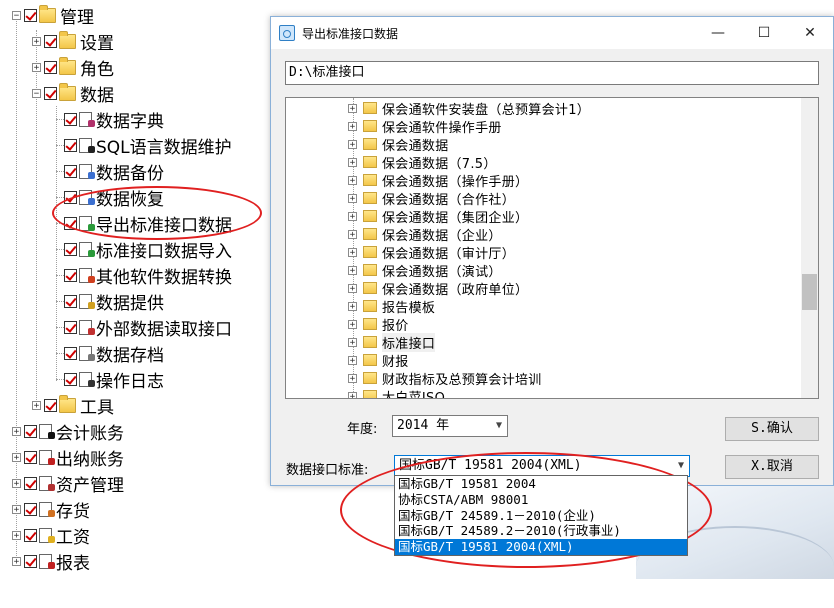 The height and width of the screenshot is (608, 834). What do you see at coordinates (445, 378) in the screenshot?
I see `folder-item: + 财政指标及总预算会计培训` at bounding box center [445, 378].